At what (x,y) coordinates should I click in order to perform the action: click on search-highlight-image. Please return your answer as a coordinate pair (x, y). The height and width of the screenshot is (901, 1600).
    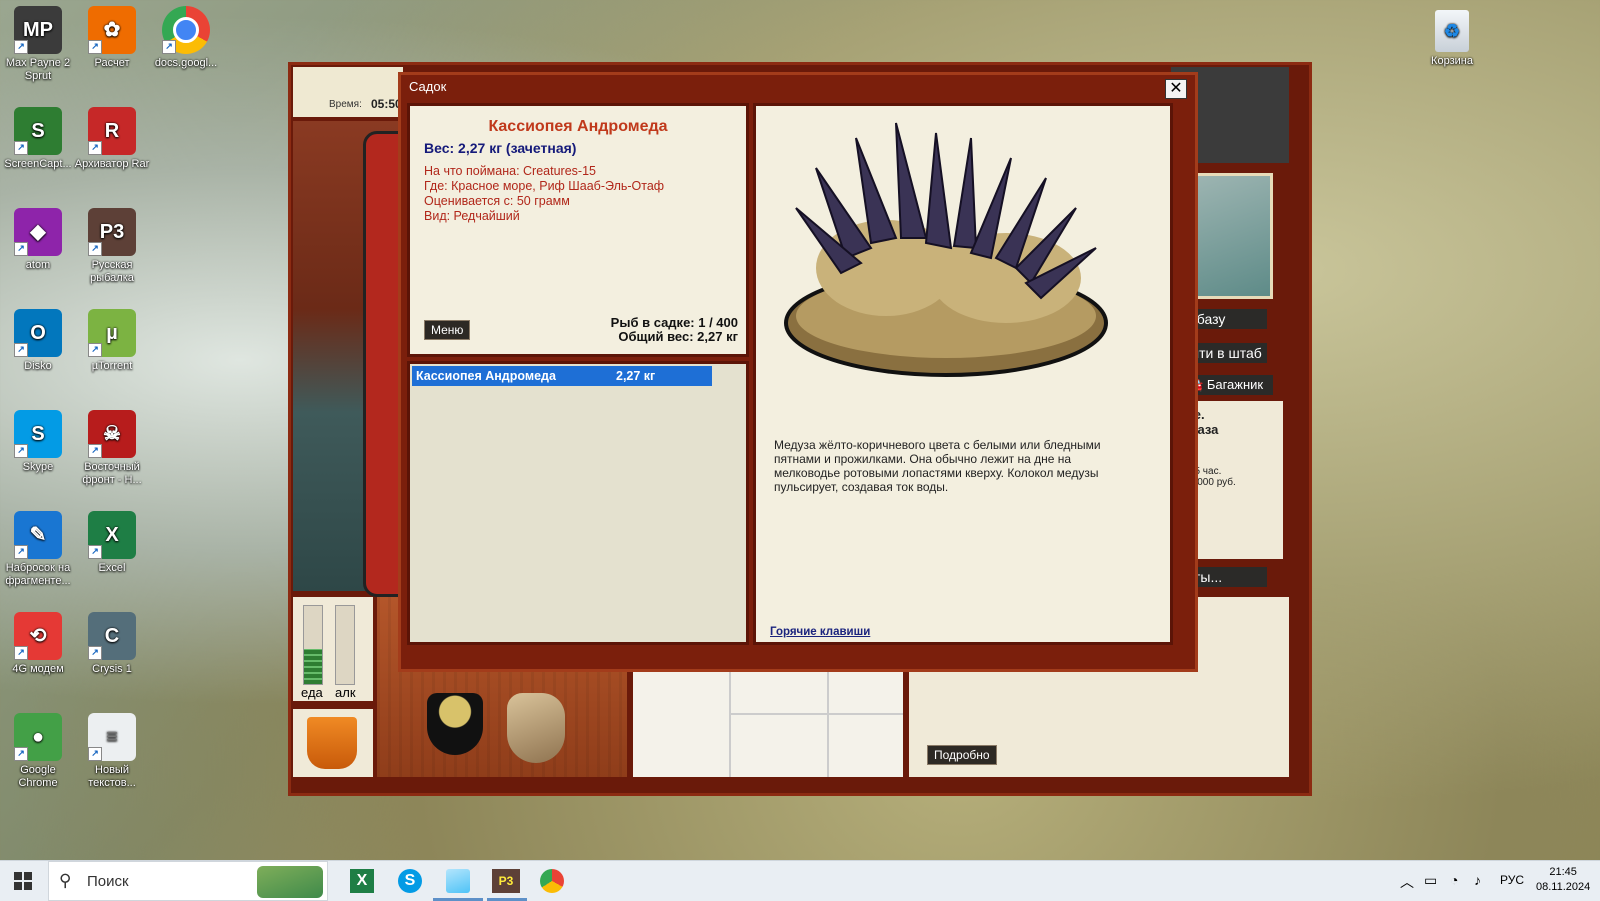
    Looking at the image, I should click on (290, 882).